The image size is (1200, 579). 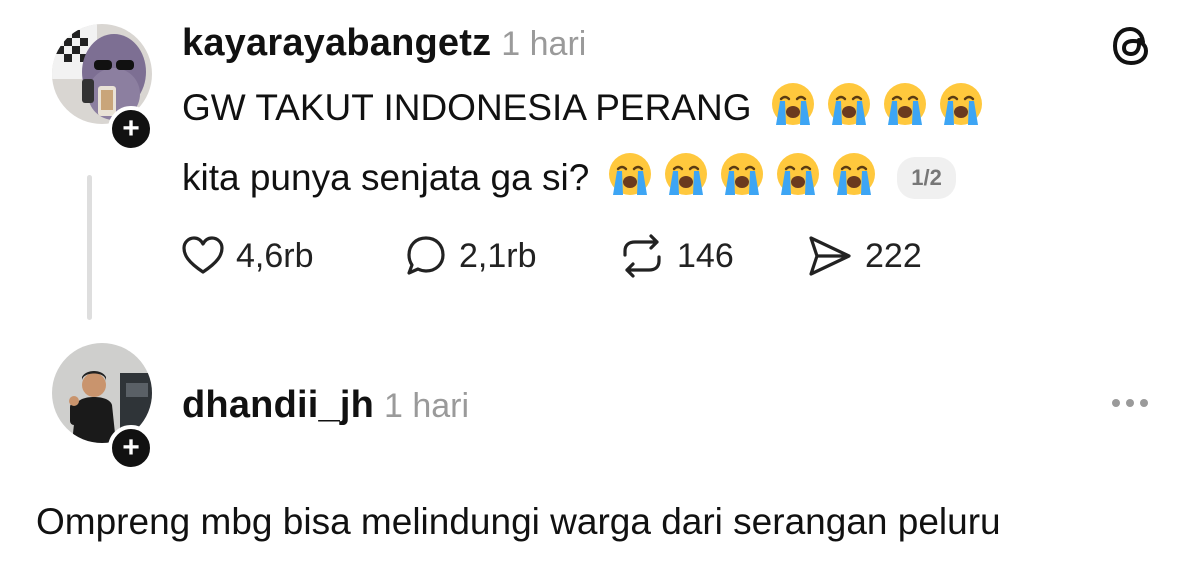 I want to click on share-icon, so click(x=830, y=256).